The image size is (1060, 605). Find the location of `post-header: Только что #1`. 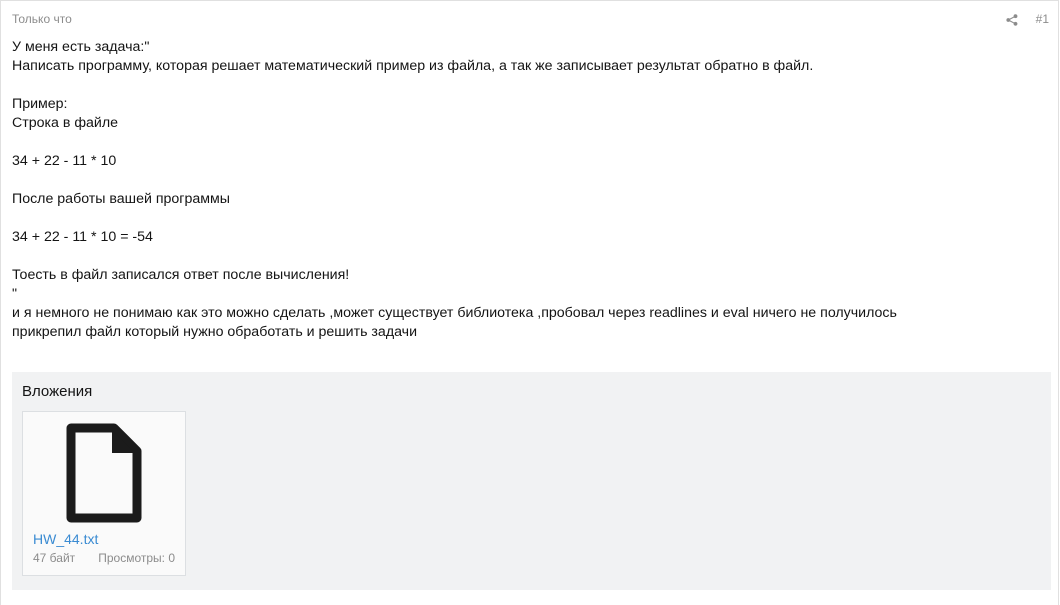

post-header: Только что #1 is located at coordinates (530, 19).